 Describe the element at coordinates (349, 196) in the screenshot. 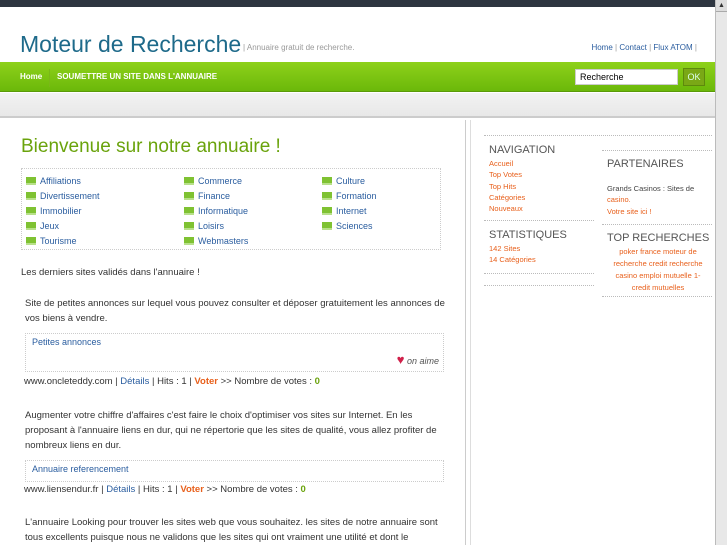

I see `category-link: Formation` at that location.